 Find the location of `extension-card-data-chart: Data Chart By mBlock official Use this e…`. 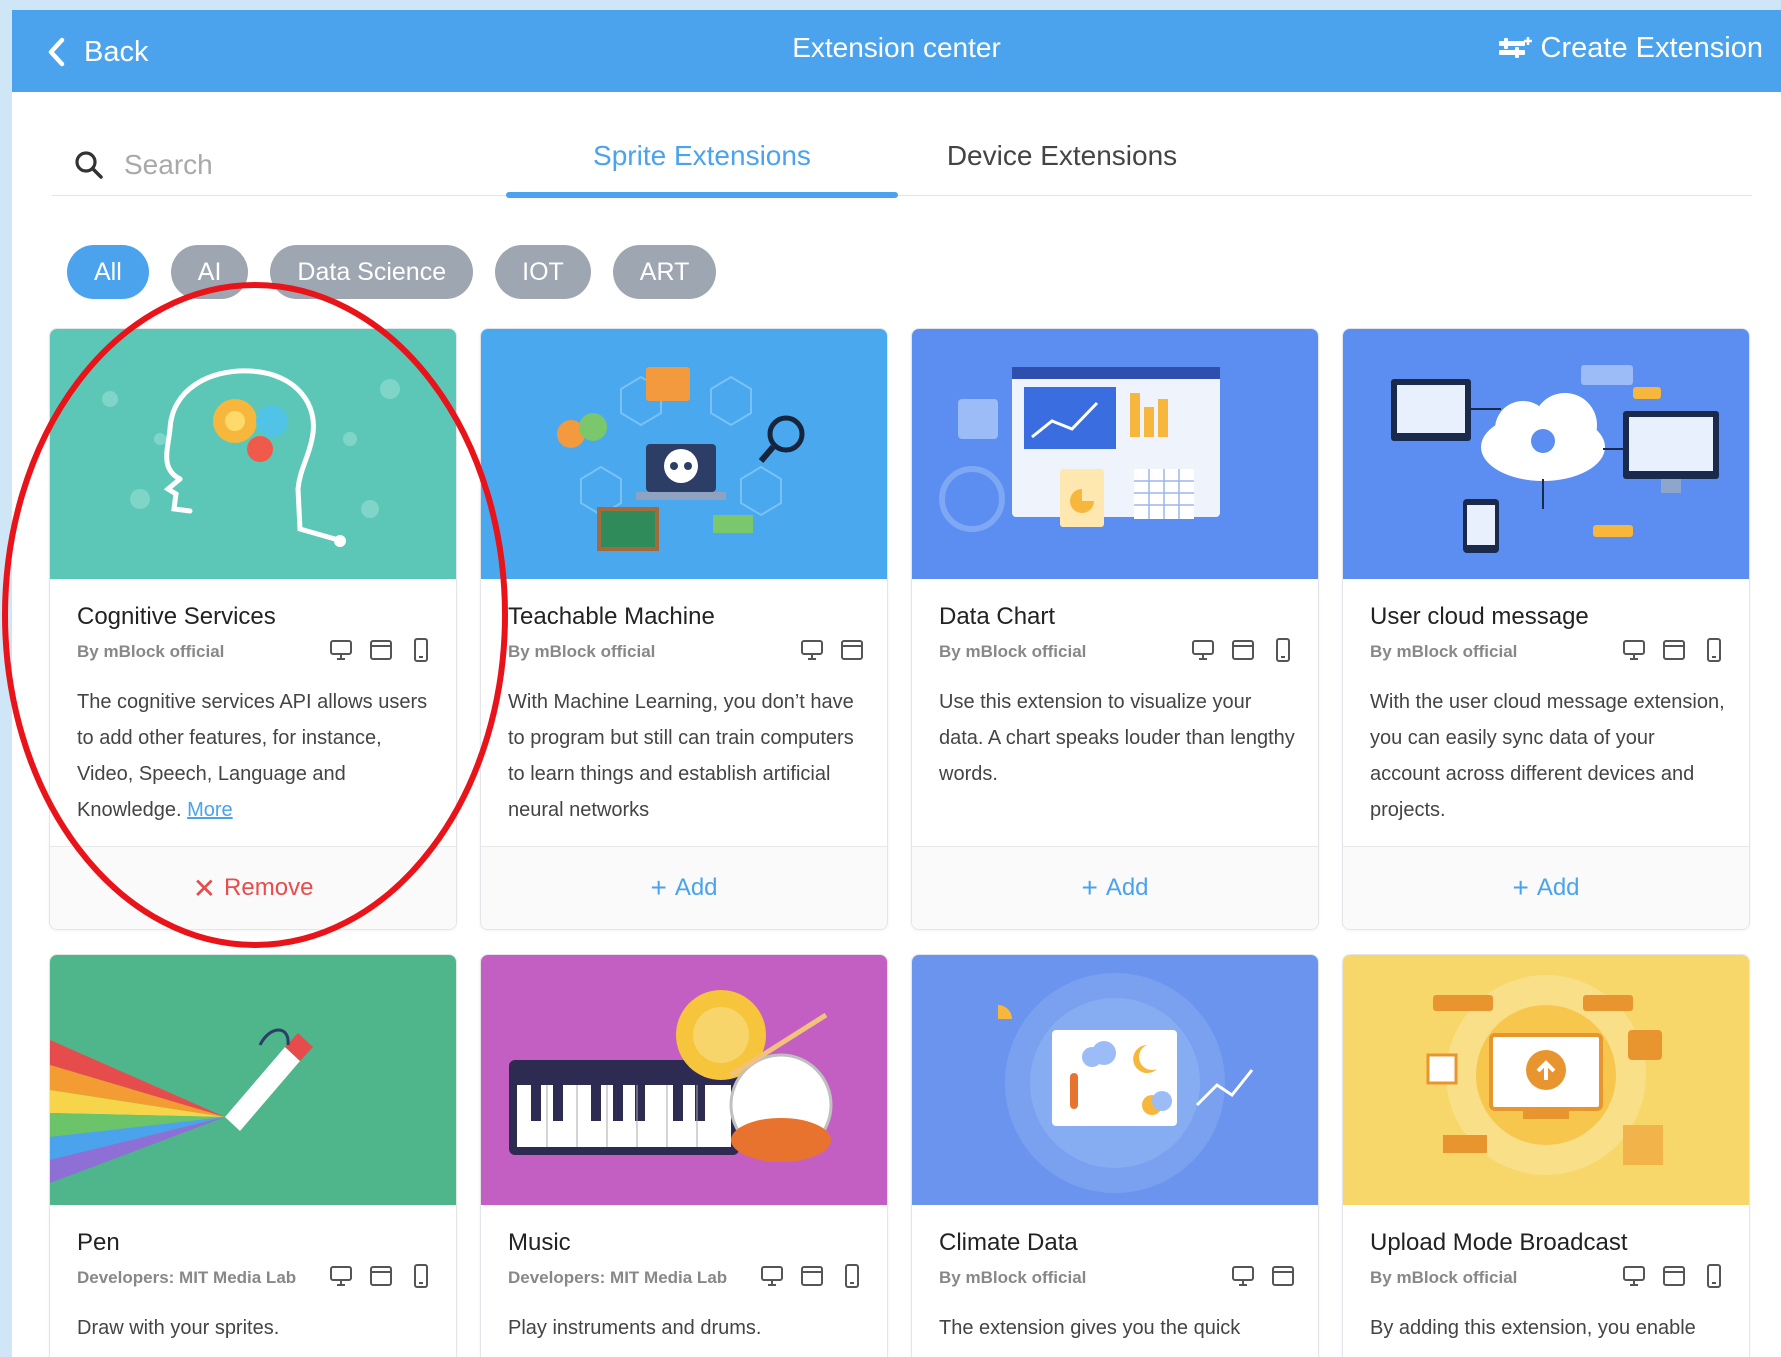

extension-card-data-chart: Data Chart By mBlock official Use this e… is located at coordinates (1115, 629).